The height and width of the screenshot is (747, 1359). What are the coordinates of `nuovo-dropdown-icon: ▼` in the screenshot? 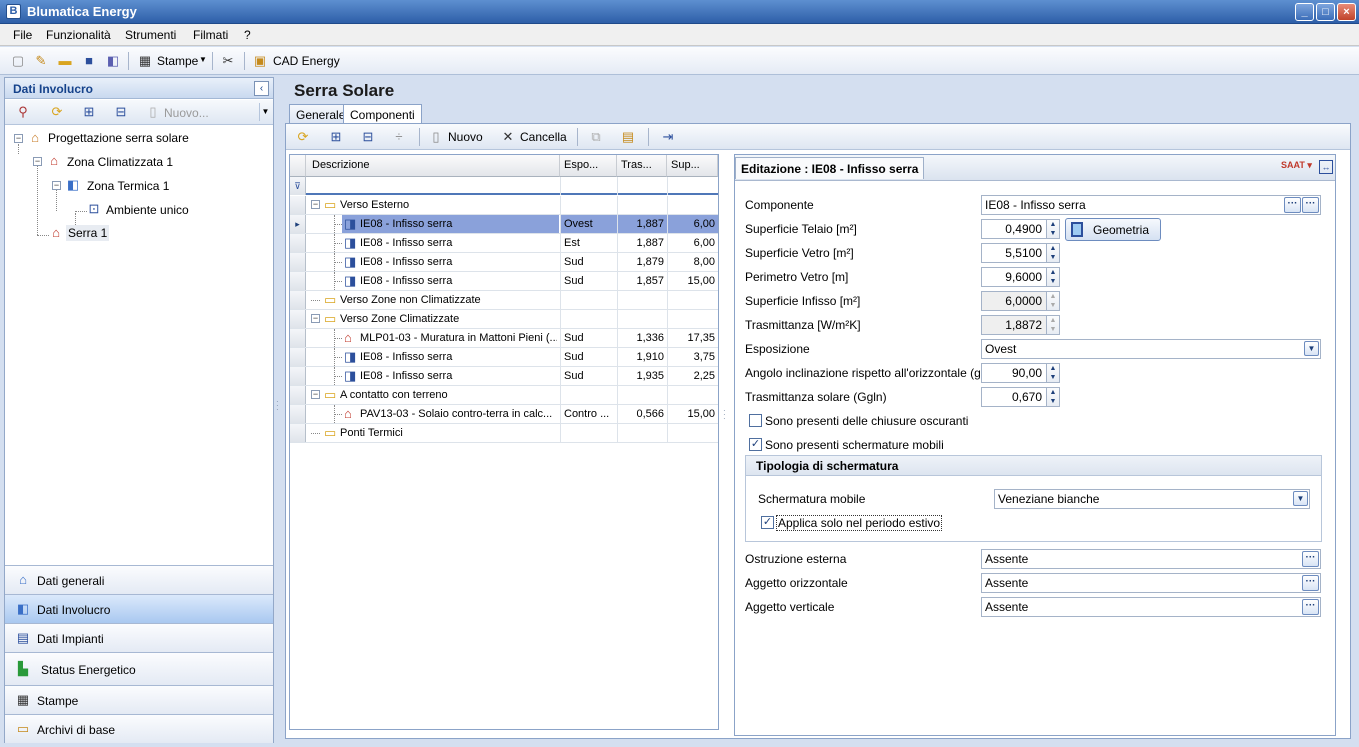 It's located at (265, 112).